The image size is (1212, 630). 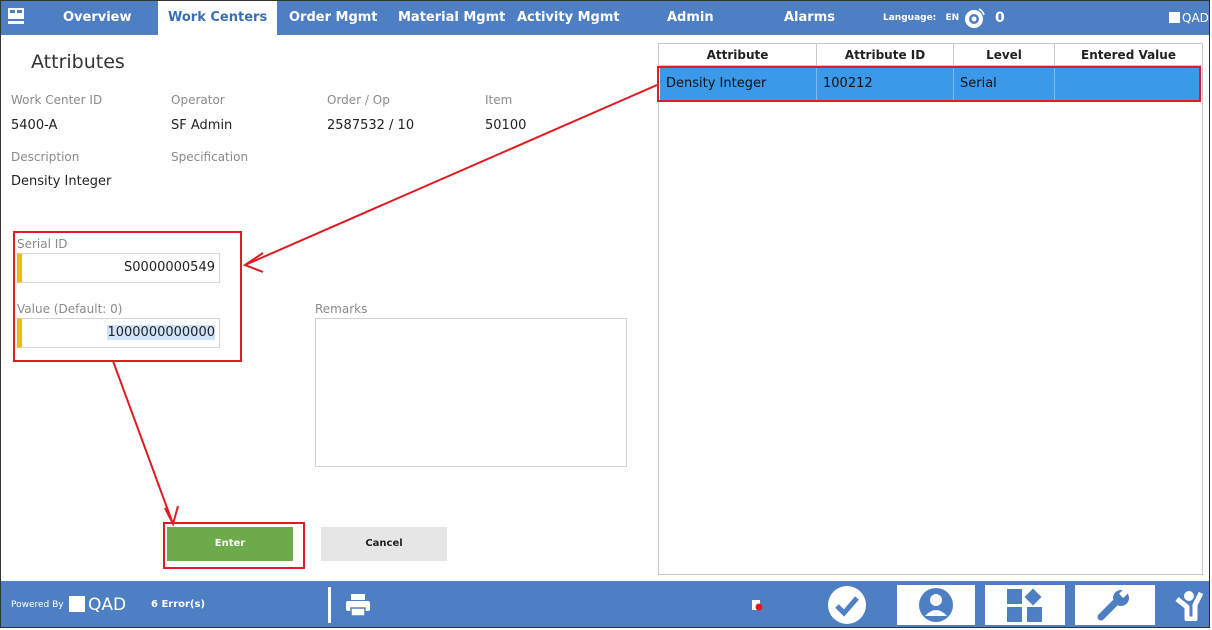 I want to click on page-title: Attributes, so click(x=78, y=62).